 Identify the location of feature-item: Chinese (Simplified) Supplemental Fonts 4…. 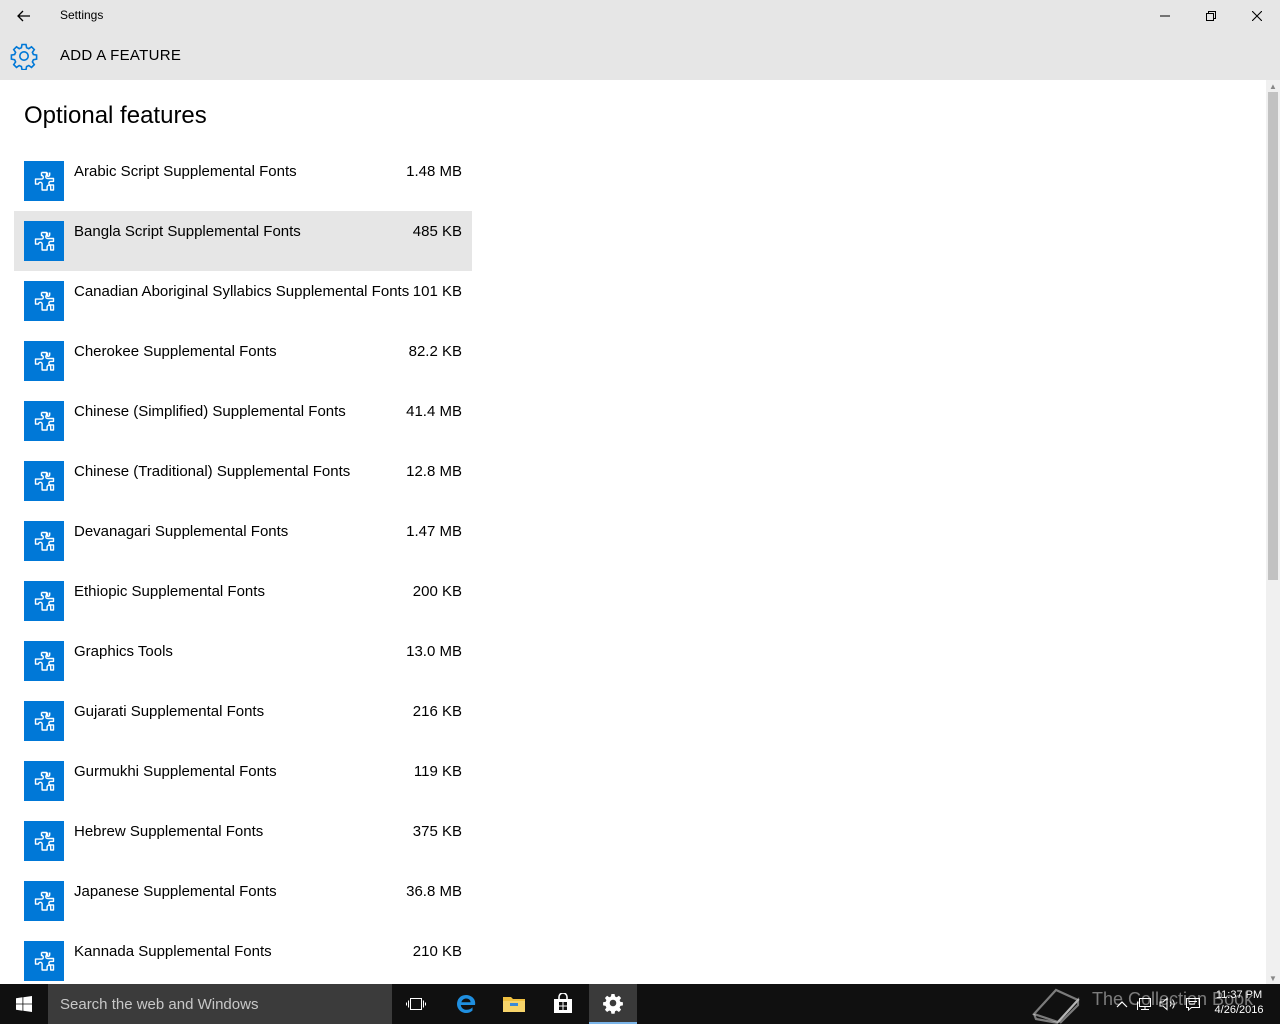
(243, 421).